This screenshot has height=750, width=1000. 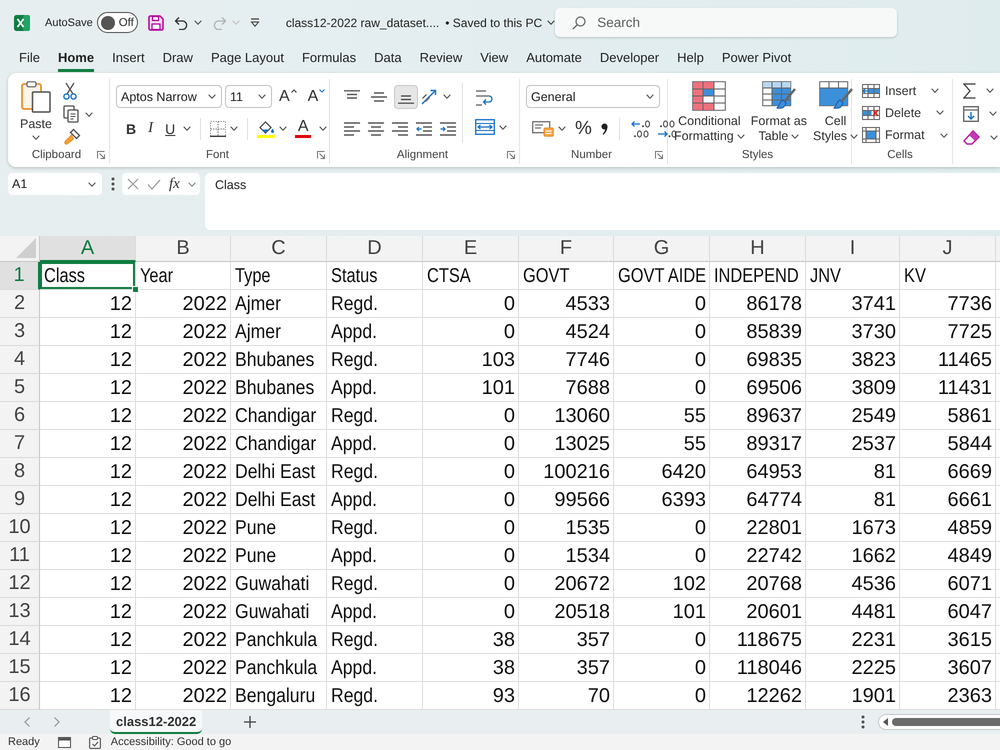 What do you see at coordinates (853, 416) in the screenshot?
I see `table-cell: 2549` at bounding box center [853, 416].